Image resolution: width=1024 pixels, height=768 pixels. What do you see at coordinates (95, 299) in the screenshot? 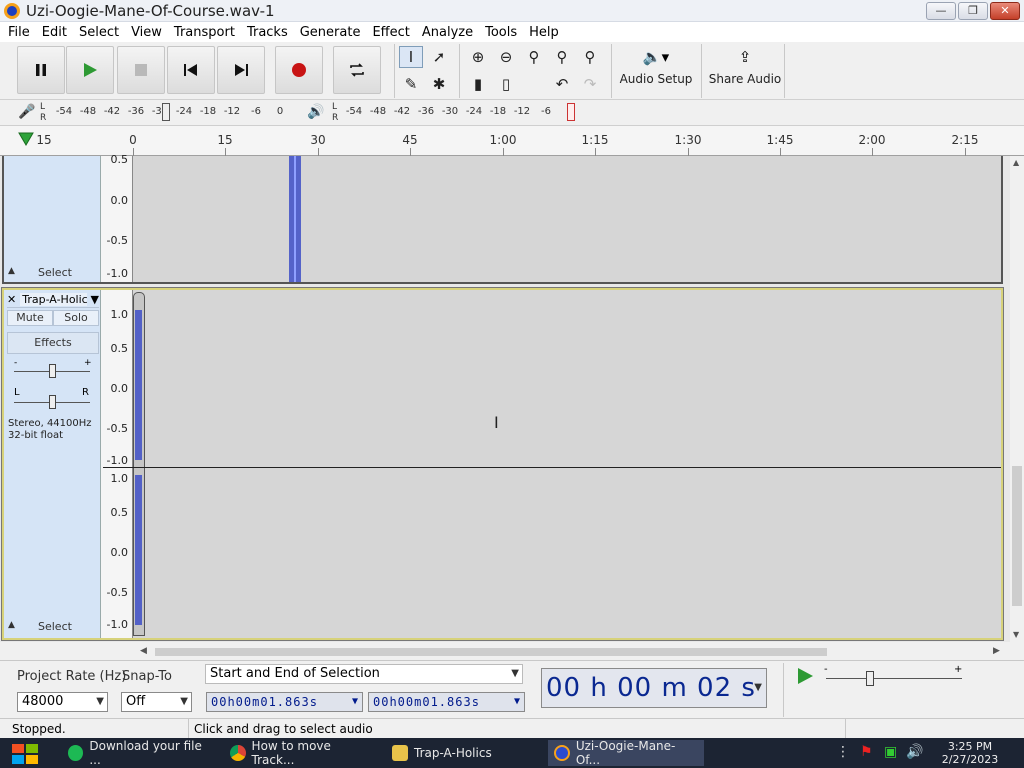
I see `track-menu-chevron-down-icon: ▼` at bounding box center [95, 299].